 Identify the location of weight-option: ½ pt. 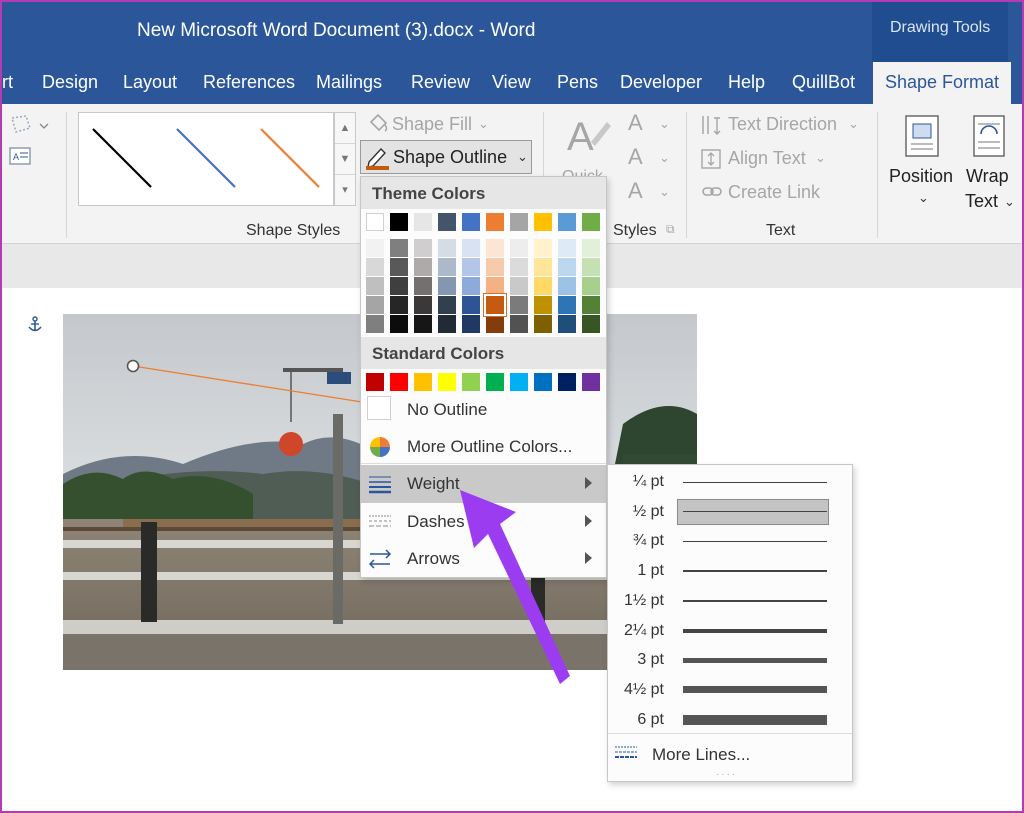
(730, 512).